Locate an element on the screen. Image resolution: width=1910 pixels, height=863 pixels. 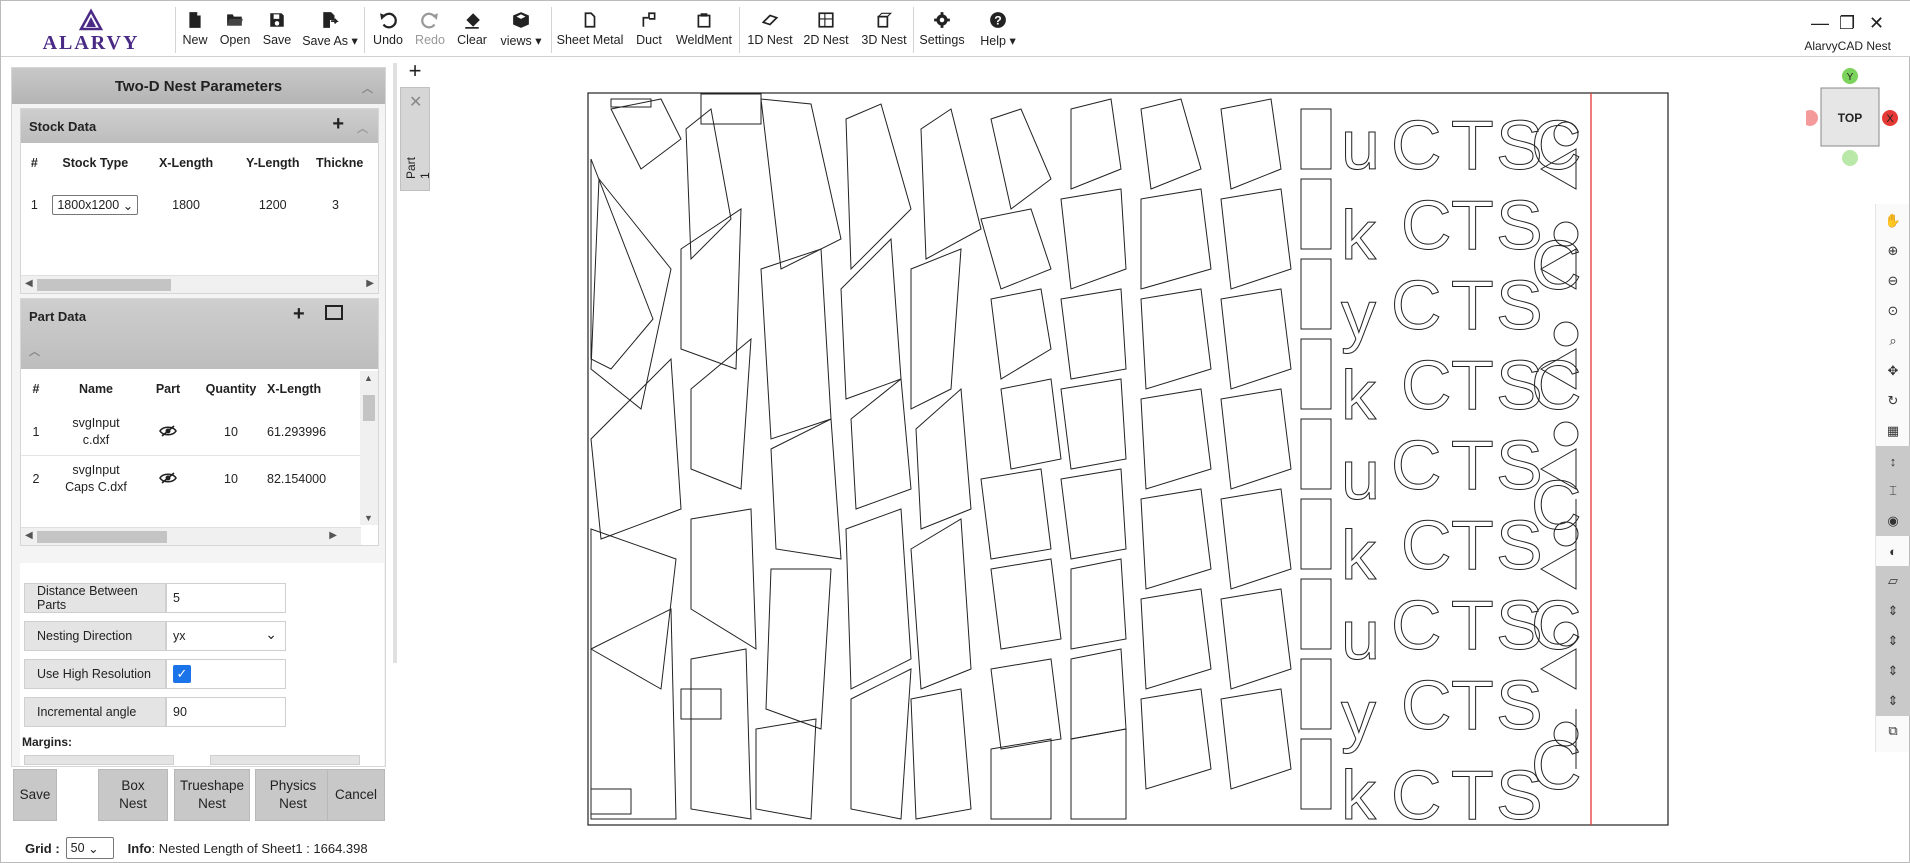
table-row: 2 svgInput Caps C.dxf 10 82.154000 is located at coordinates (191, 479).